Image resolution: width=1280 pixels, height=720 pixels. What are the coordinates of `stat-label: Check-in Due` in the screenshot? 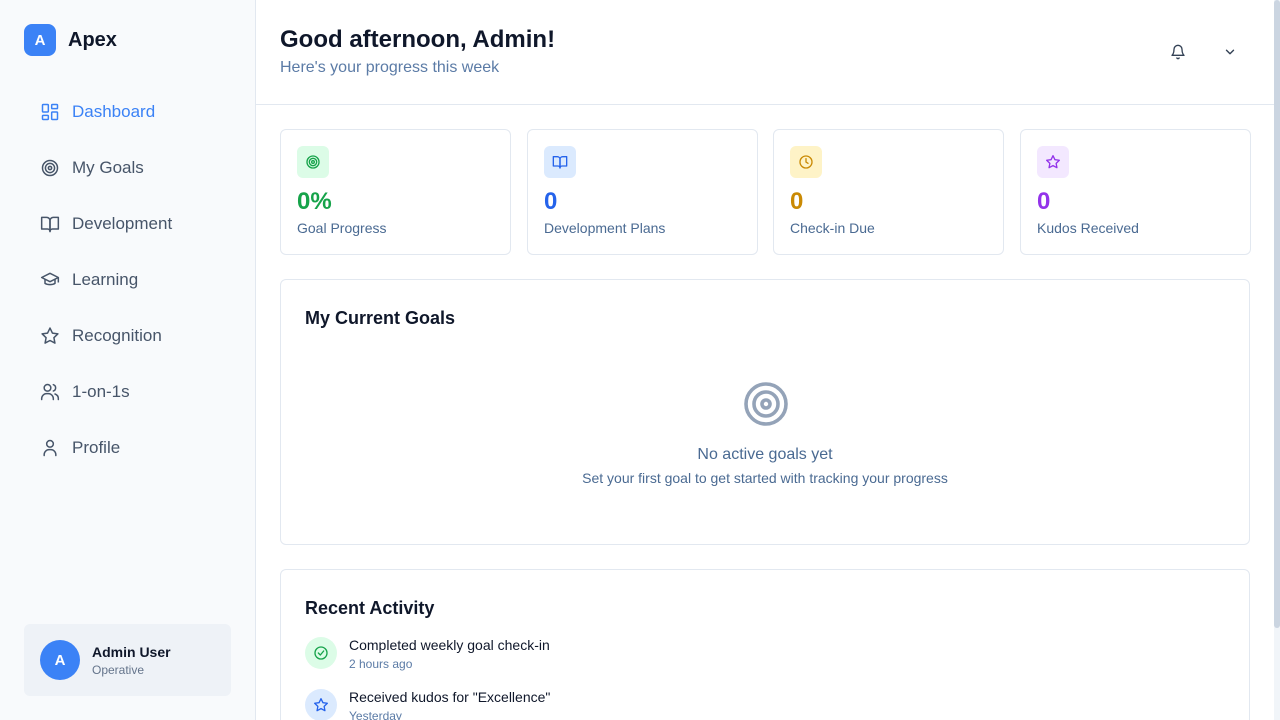 It's located at (832, 228).